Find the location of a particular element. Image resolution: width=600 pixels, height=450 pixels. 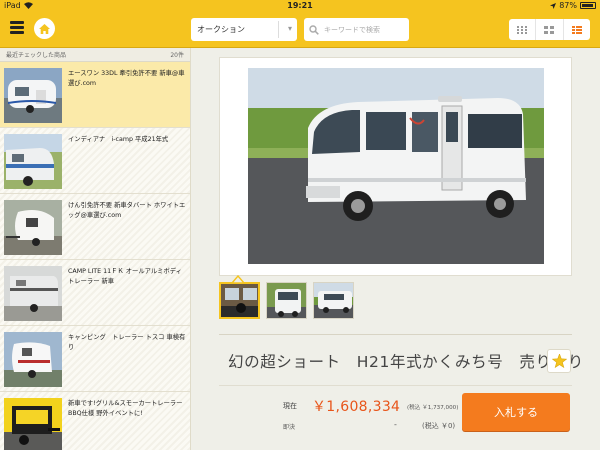

menu-icon is located at coordinates (17, 27).